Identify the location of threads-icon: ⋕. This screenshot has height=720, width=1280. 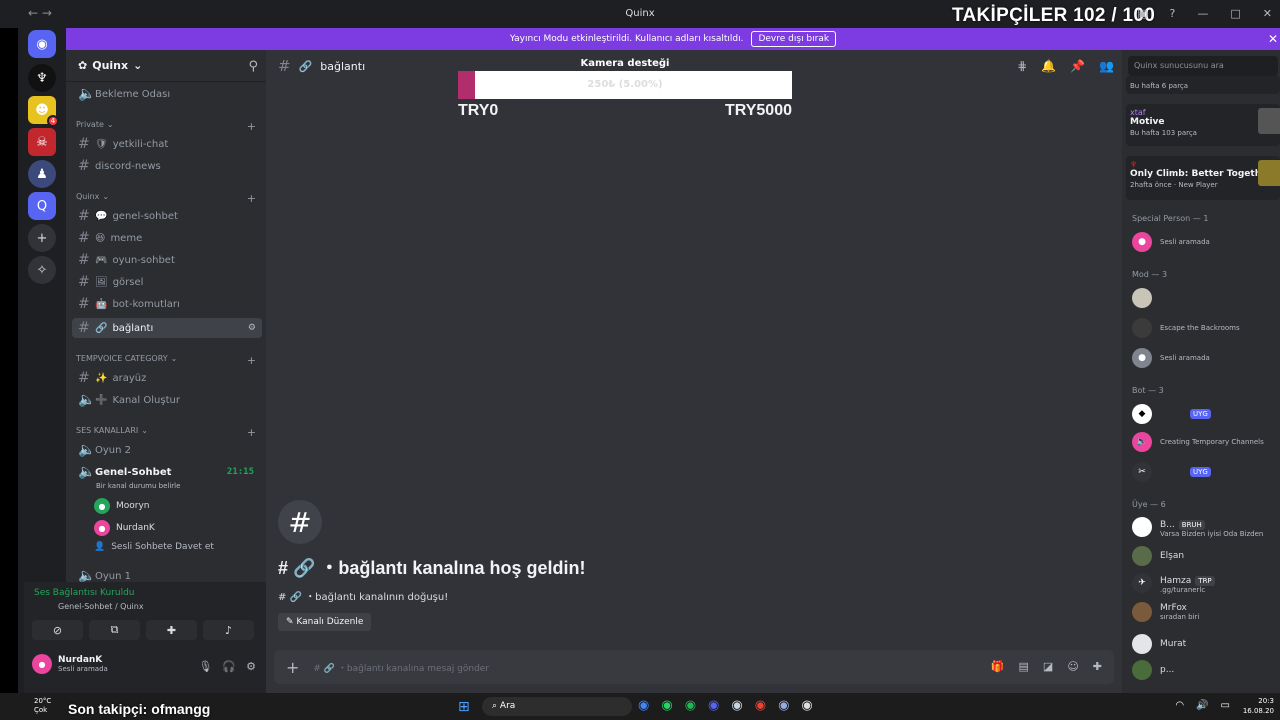
(1022, 66).